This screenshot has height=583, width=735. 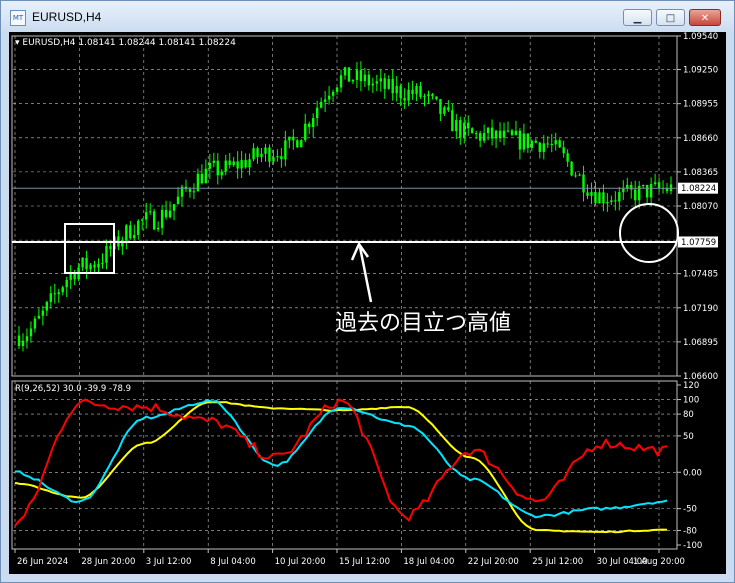 I want to click on time-tick-label: 3 Jul 12:00, so click(x=169, y=562).